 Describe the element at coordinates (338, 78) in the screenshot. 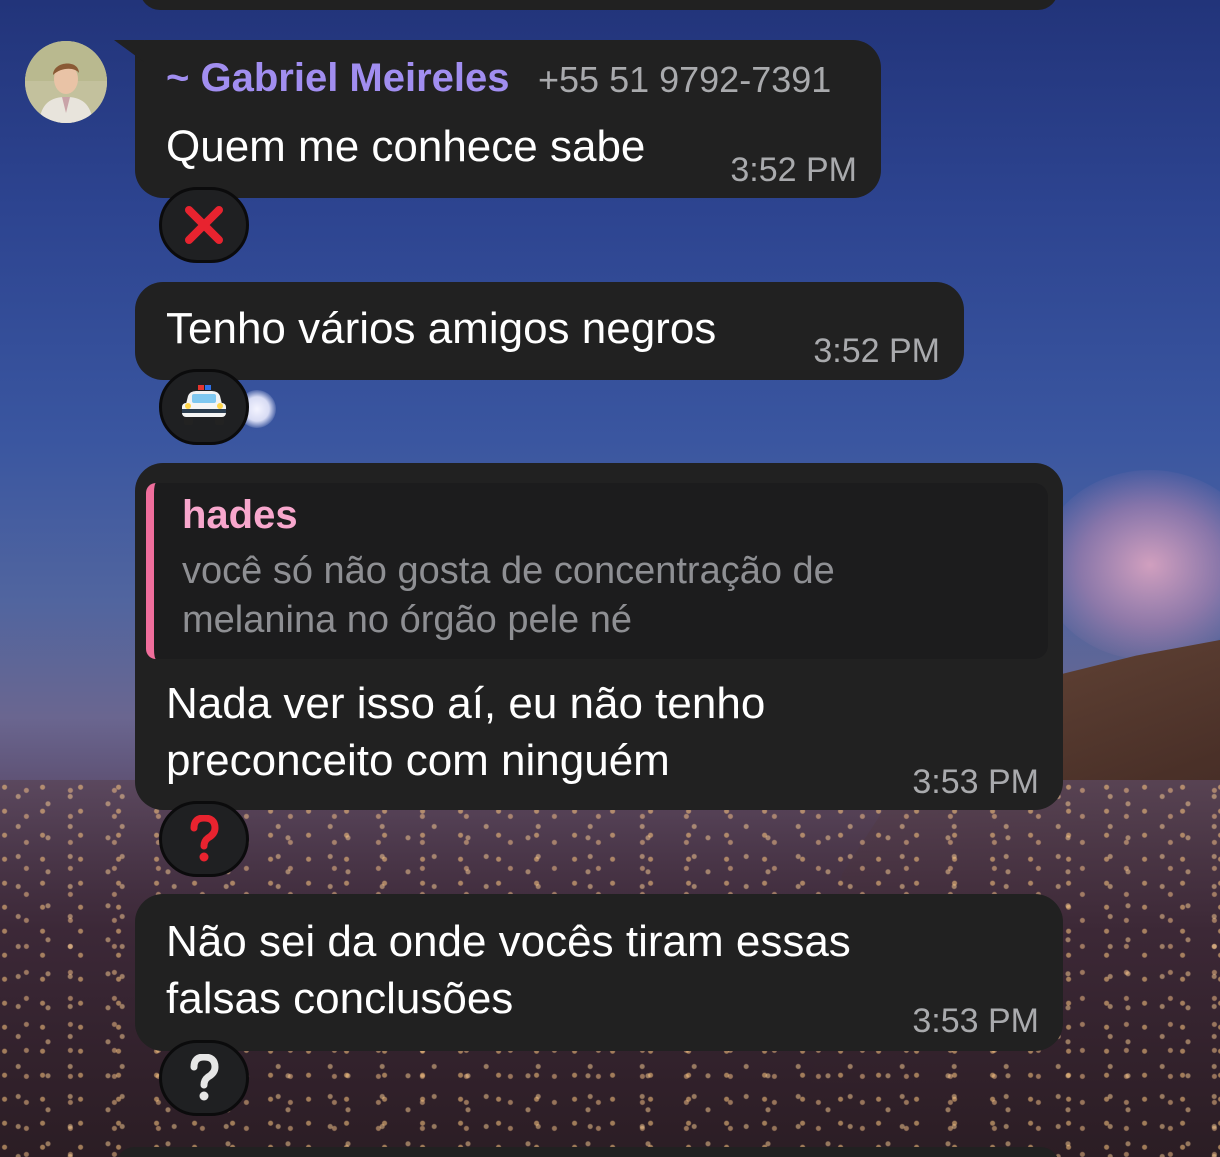

I see `sender-name: ~ Gabriel Meireles` at that location.